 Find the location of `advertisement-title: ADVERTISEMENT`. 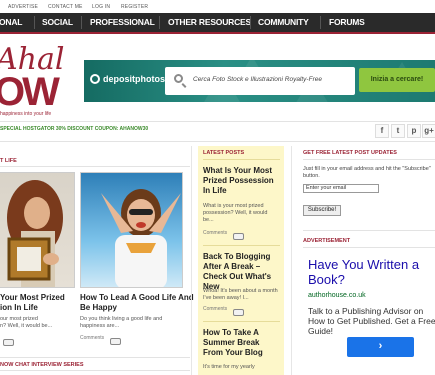

advertisement-title: ADVERTISEMENT is located at coordinates (327, 241).